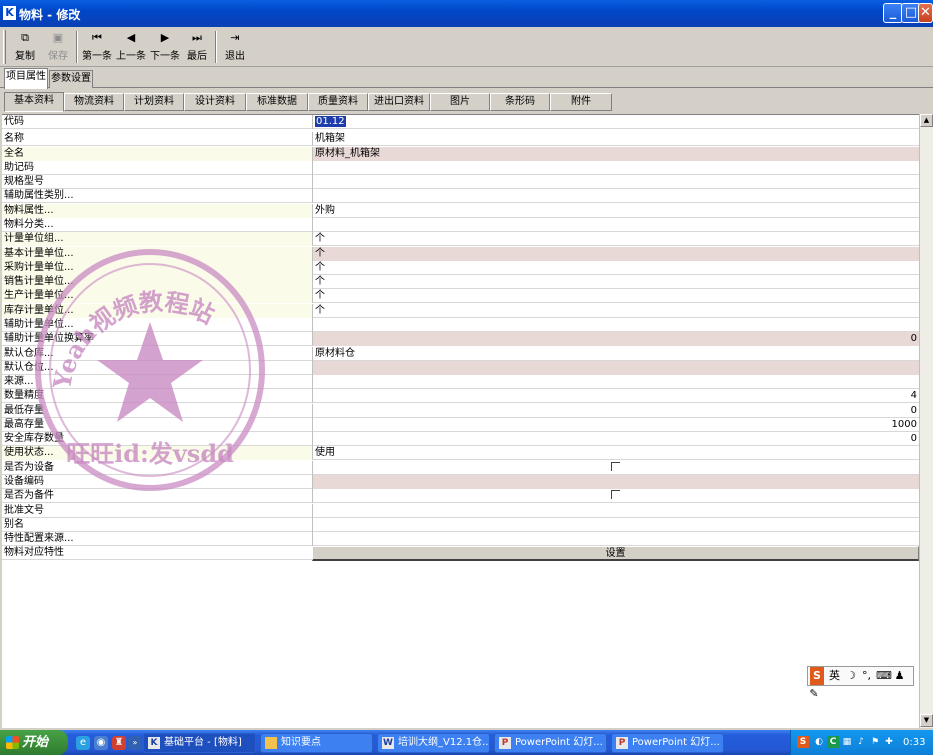  What do you see at coordinates (814, 694) in the screenshot?
I see `wrench-icon: ✎` at bounding box center [814, 694].